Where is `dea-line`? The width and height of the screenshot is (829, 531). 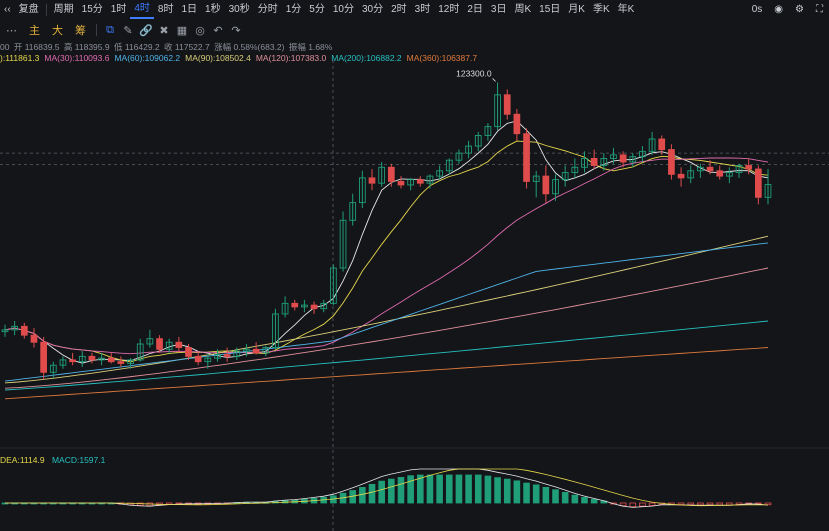 dea-line is located at coordinates (386, 487).